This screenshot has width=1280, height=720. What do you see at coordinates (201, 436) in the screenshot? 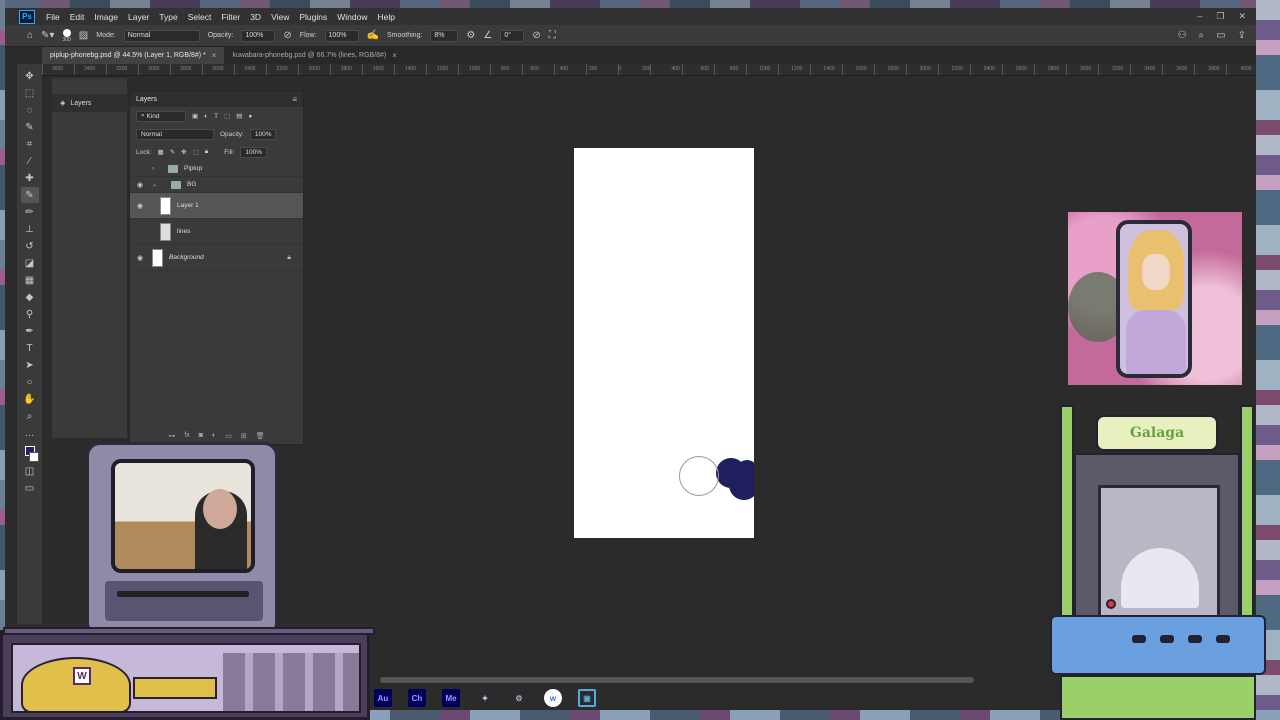
I see `add-mask-icon: ◙` at bounding box center [201, 436].